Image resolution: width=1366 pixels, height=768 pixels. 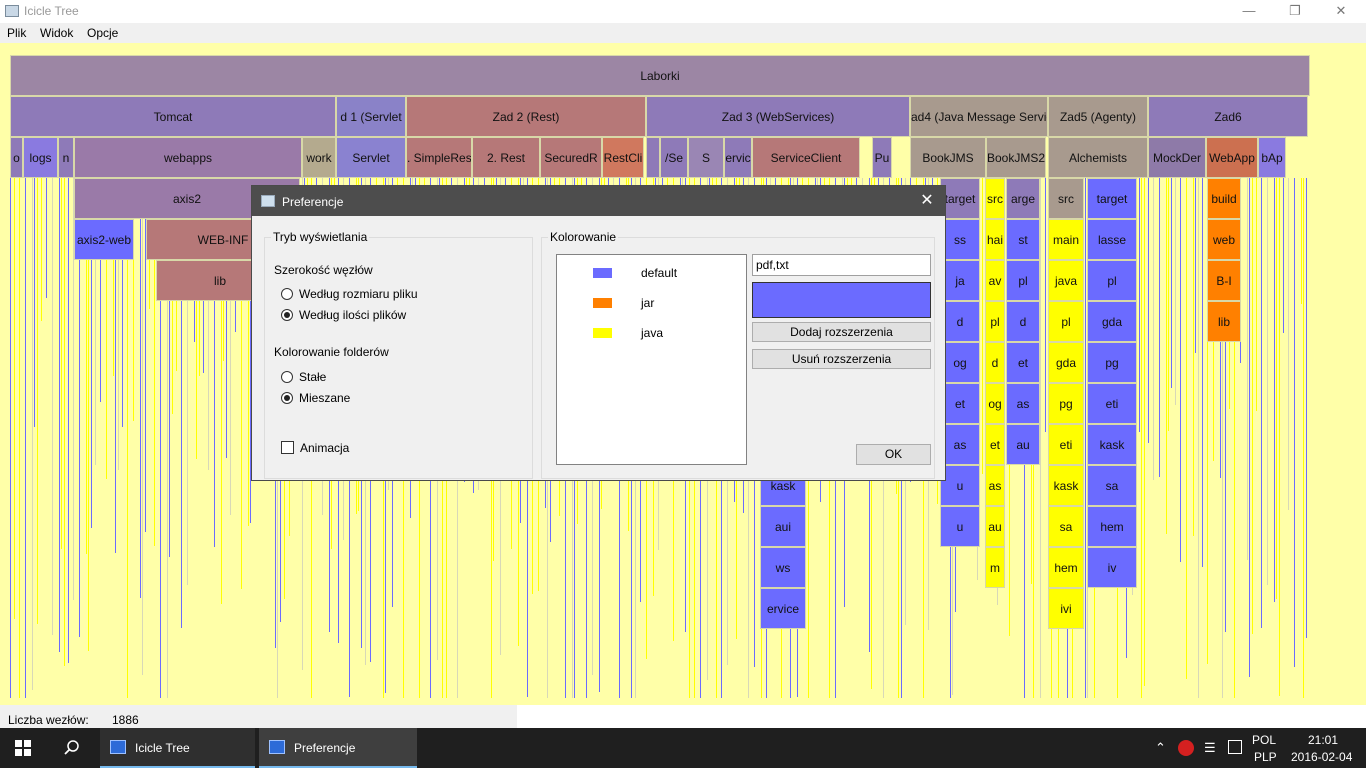 I want to click on radio-size-by-file-size-label: Według rozmiaru pliku, so click(x=358, y=294).